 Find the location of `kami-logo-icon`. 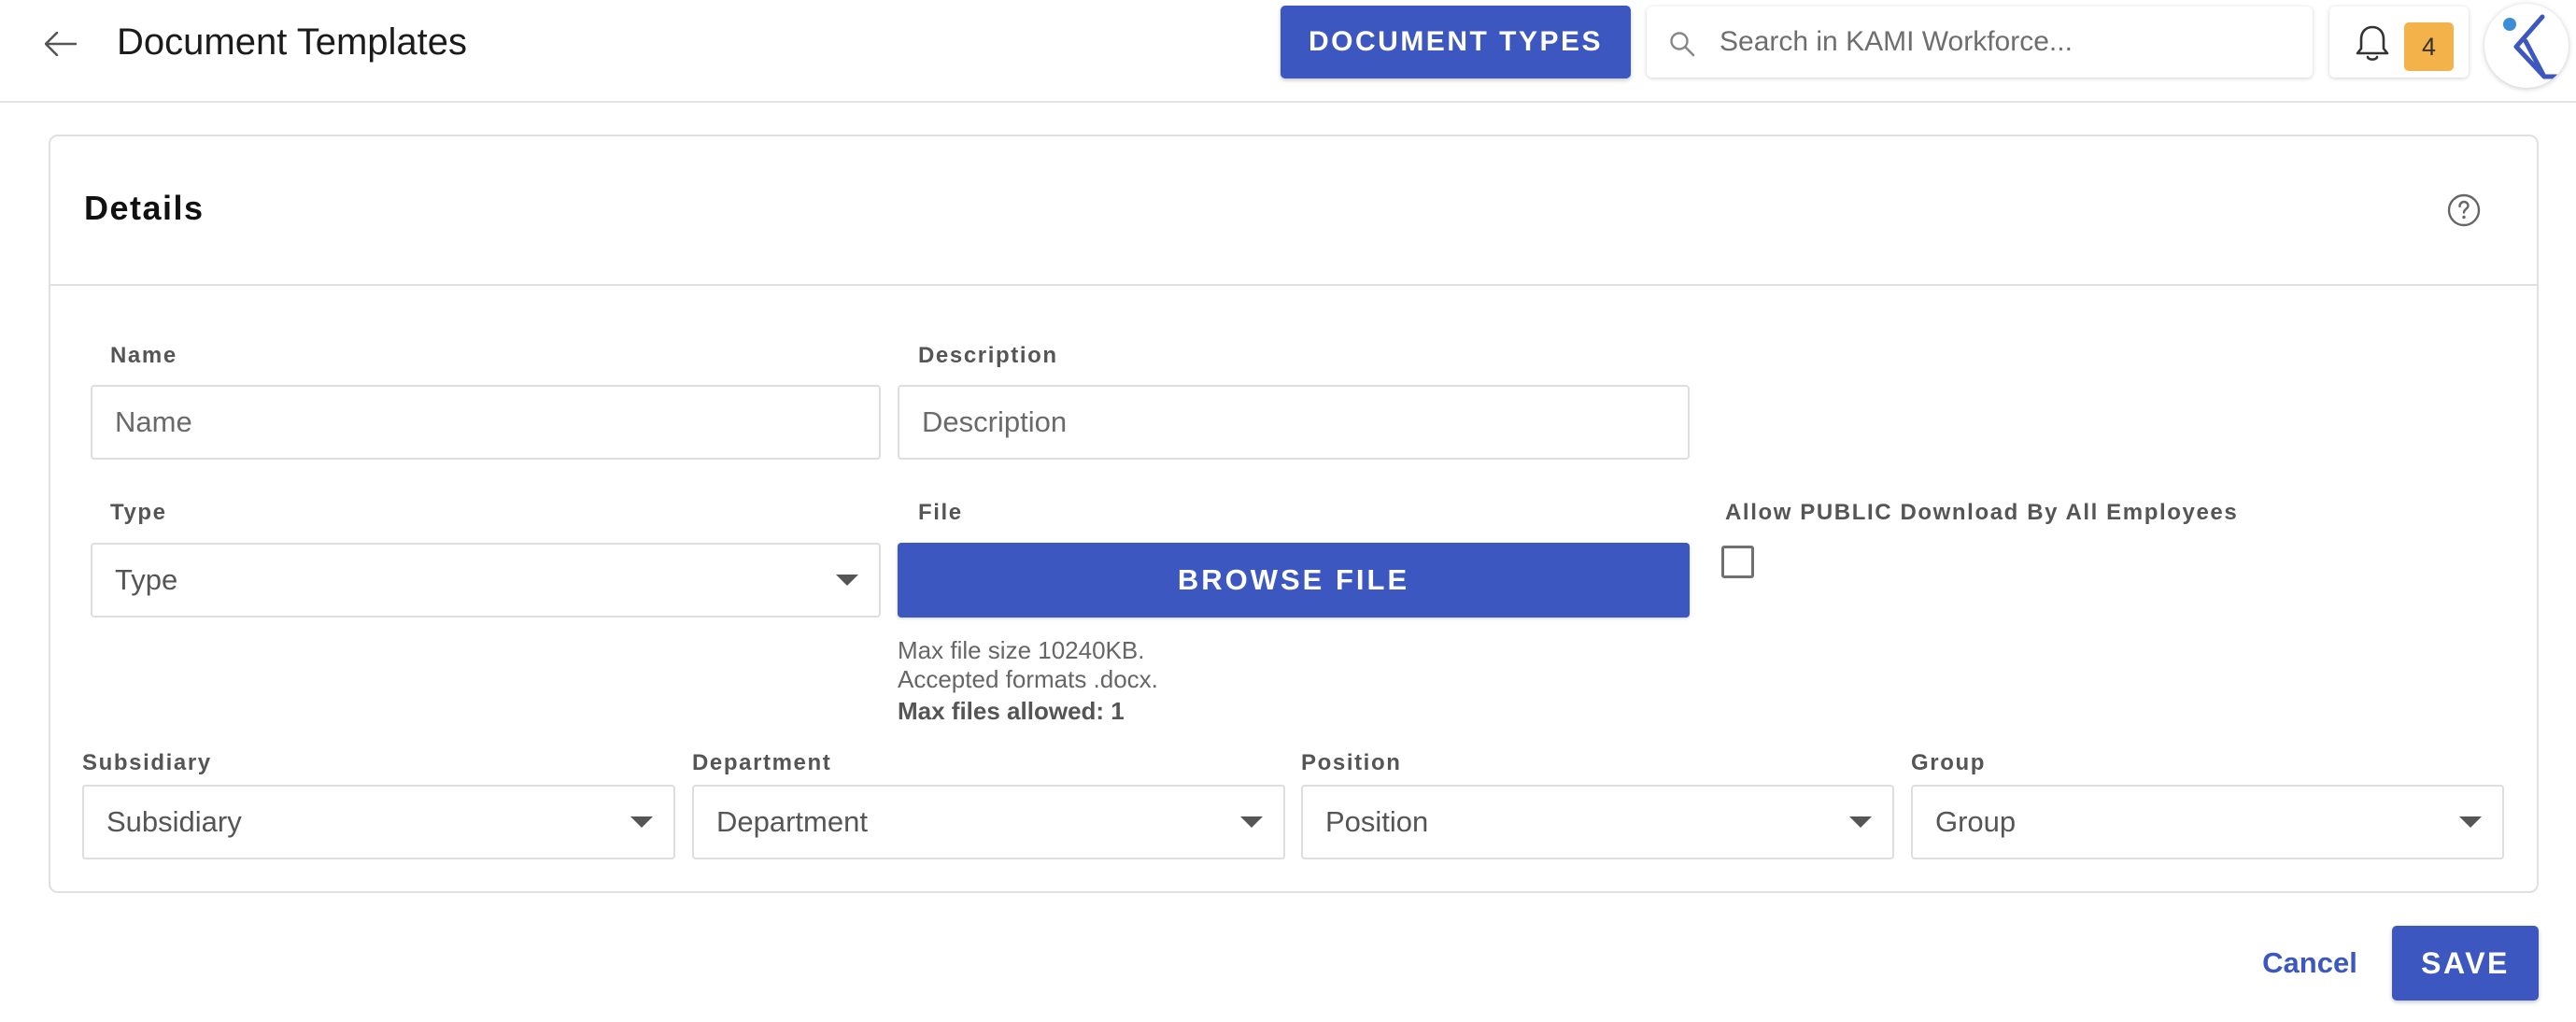

kami-logo-icon is located at coordinates (2526, 46).